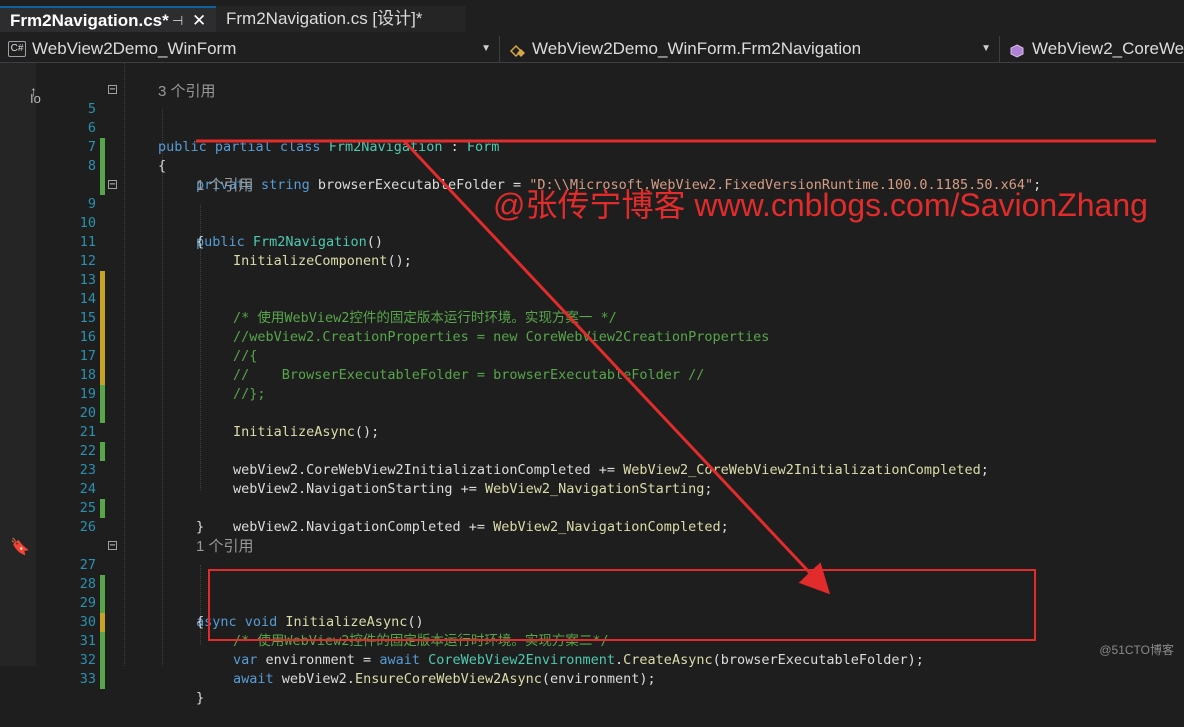 The image size is (1184, 727). I want to click on code-line: 19 InitializeAsync();, so click(592, 403).